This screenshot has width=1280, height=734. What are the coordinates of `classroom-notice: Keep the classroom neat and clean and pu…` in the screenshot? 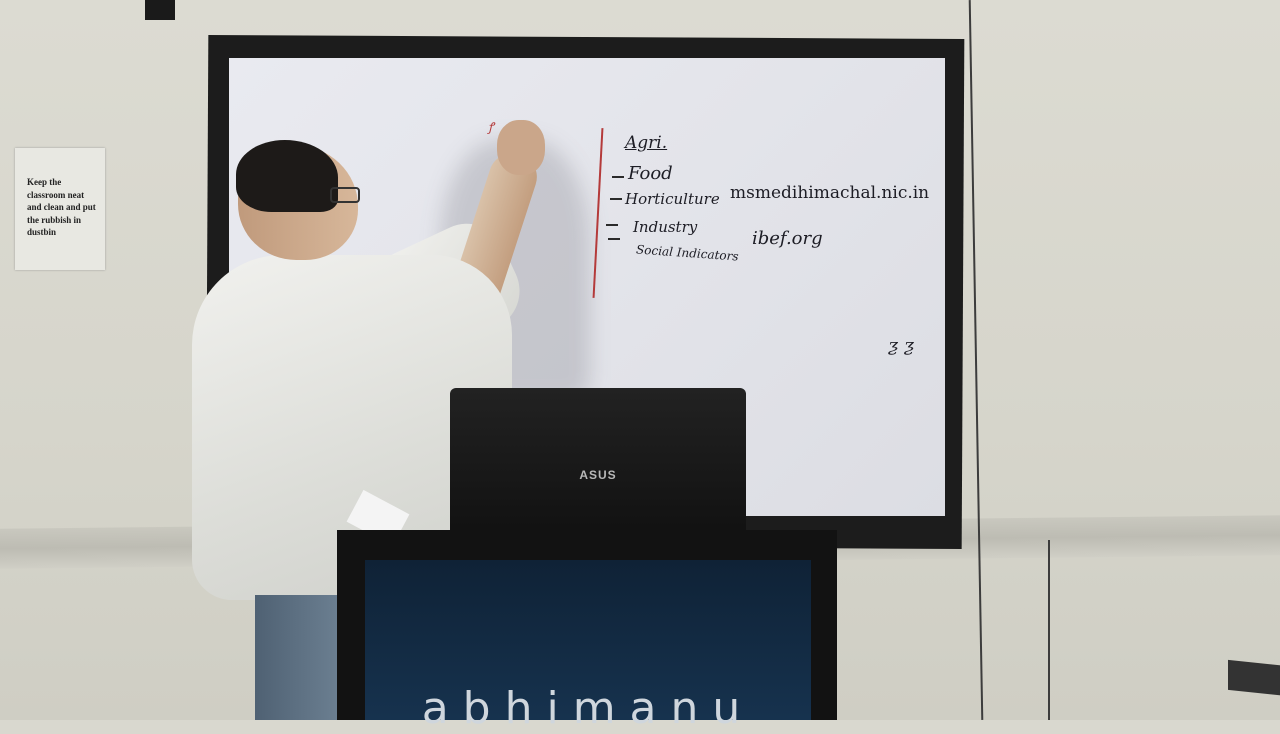 It's located at (60, 209).